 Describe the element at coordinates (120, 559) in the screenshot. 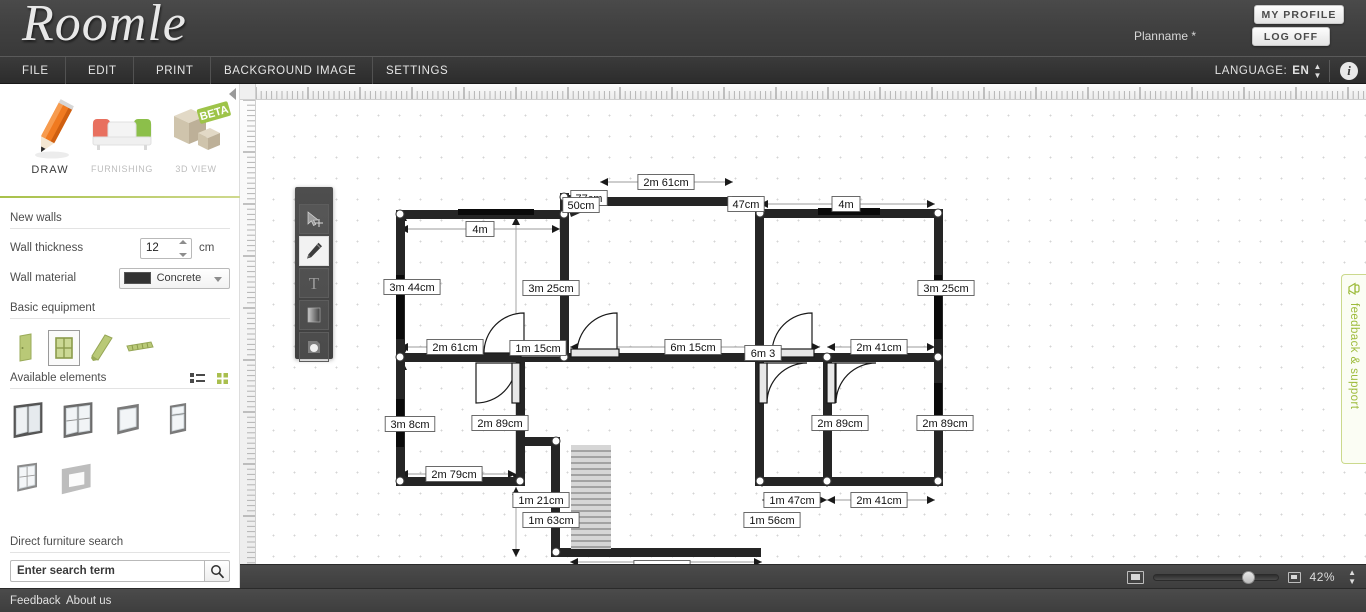

I see `furniture-search-section: Direct furniture search` at that location.